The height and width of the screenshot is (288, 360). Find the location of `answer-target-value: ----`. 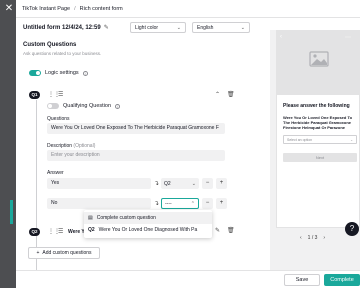

answer-target-value: ---- is located at coordinates (168, 203).